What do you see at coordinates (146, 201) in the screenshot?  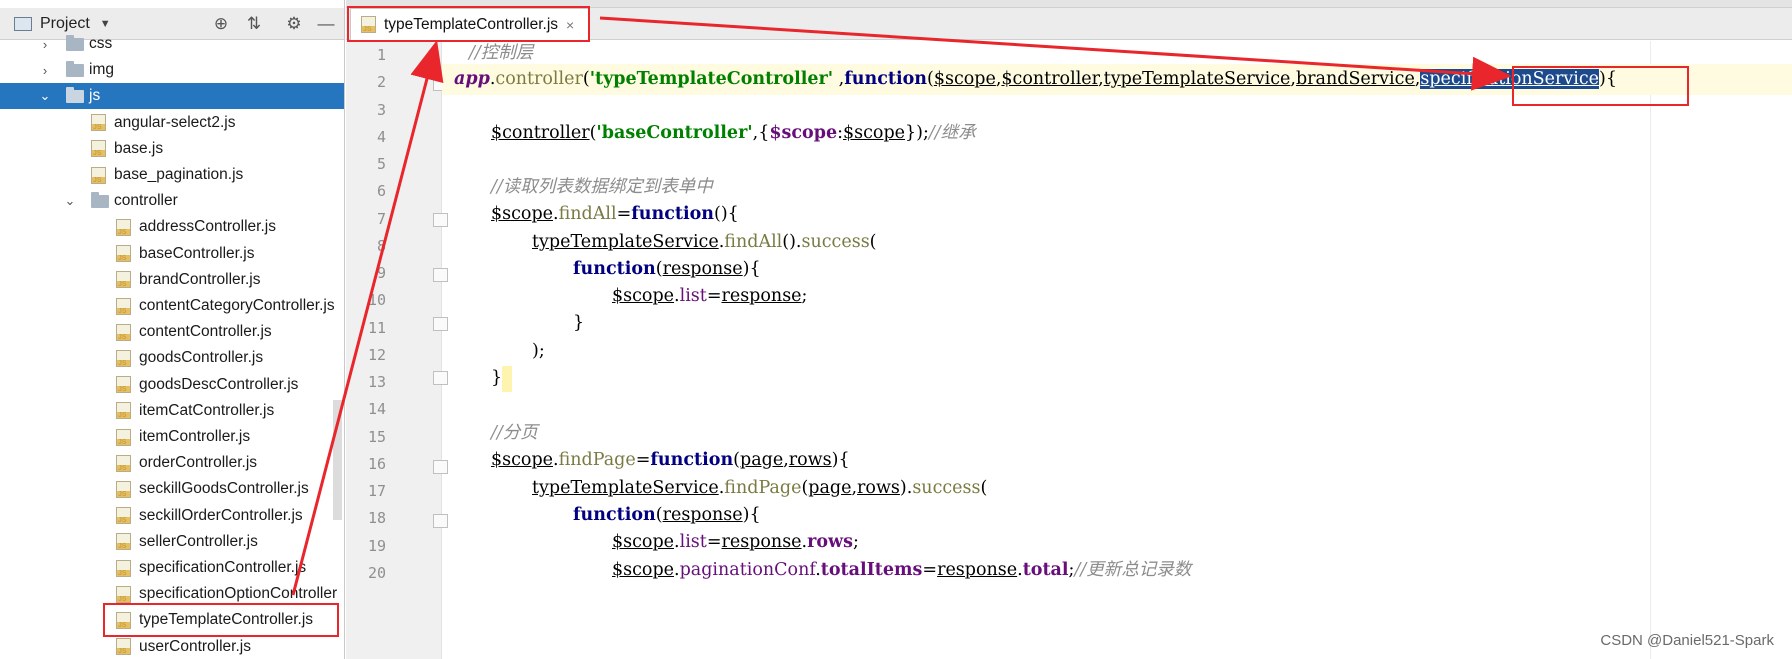 I see `tree-item-label: controller` at bounding box center [146, 201].